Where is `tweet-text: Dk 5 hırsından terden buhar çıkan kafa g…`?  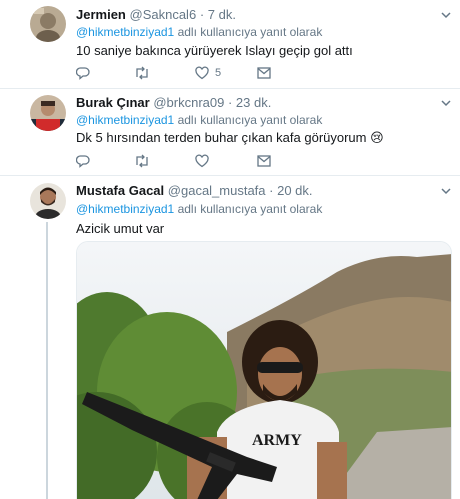 tweet-text: Dk 5 hırsından terden buhar çıkan kafa g… is located at coordinates (230, 137).